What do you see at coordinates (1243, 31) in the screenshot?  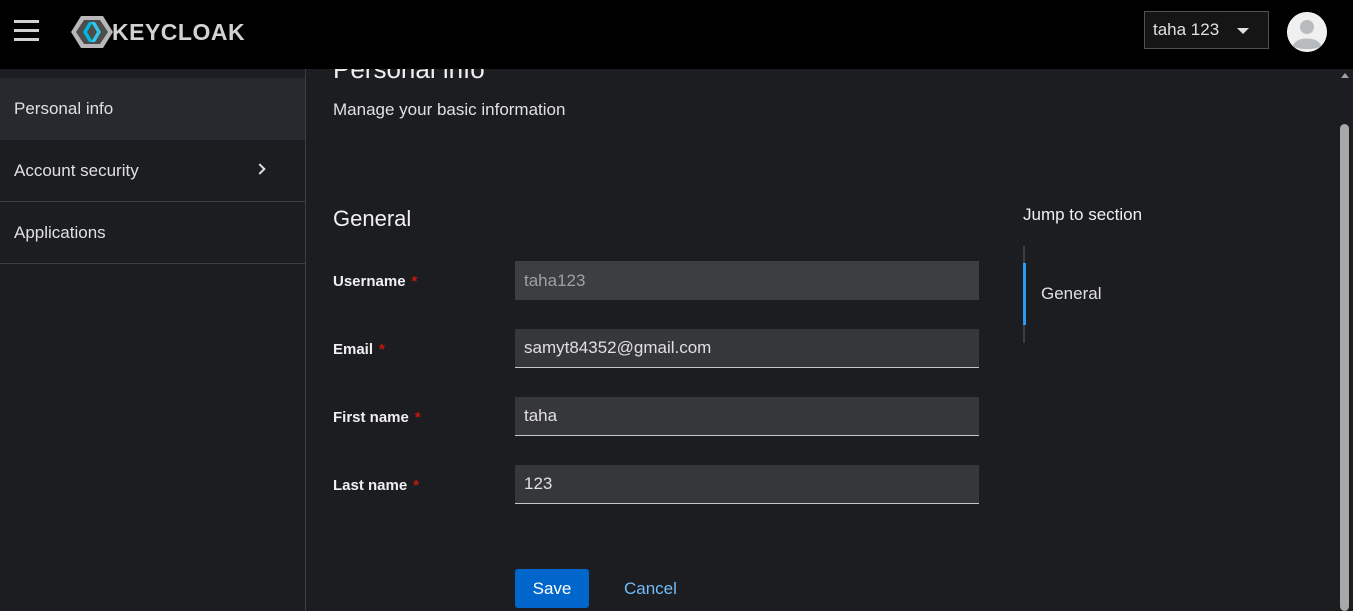 I see `caret-down-icon` at bounding box center [1243, 31].